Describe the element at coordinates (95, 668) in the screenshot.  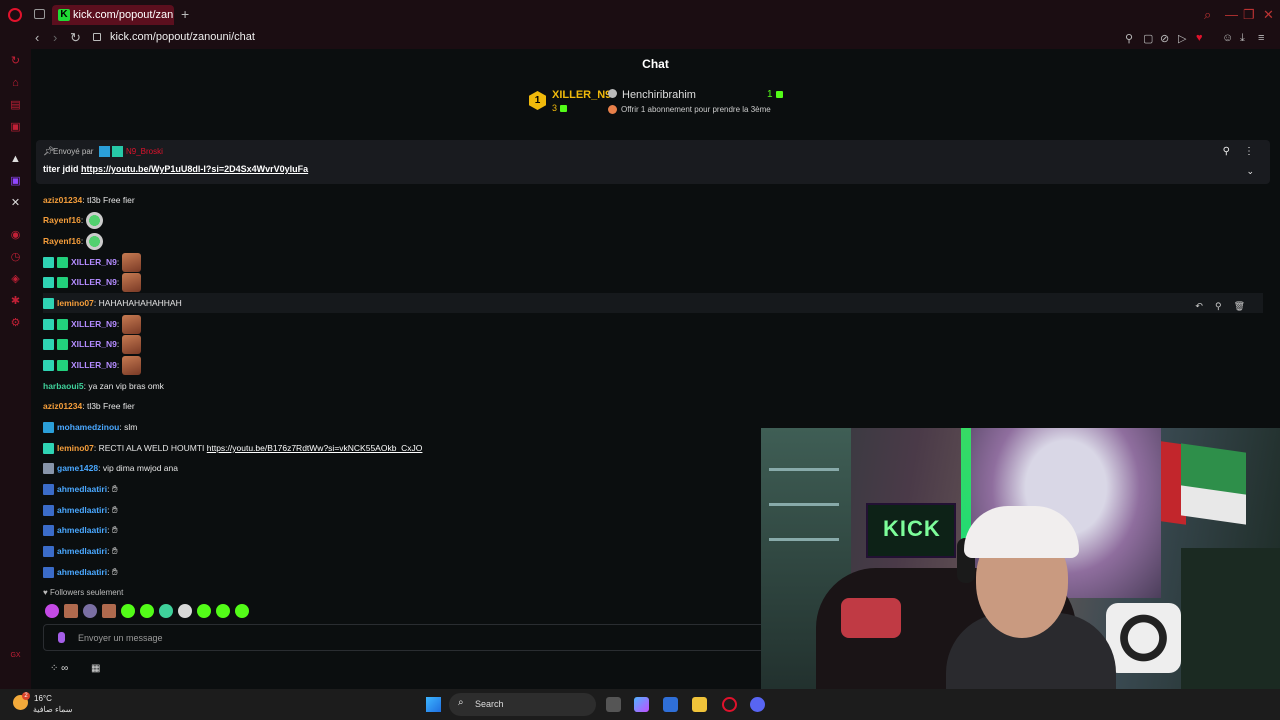
I see `store-icon: ▦` at that location.